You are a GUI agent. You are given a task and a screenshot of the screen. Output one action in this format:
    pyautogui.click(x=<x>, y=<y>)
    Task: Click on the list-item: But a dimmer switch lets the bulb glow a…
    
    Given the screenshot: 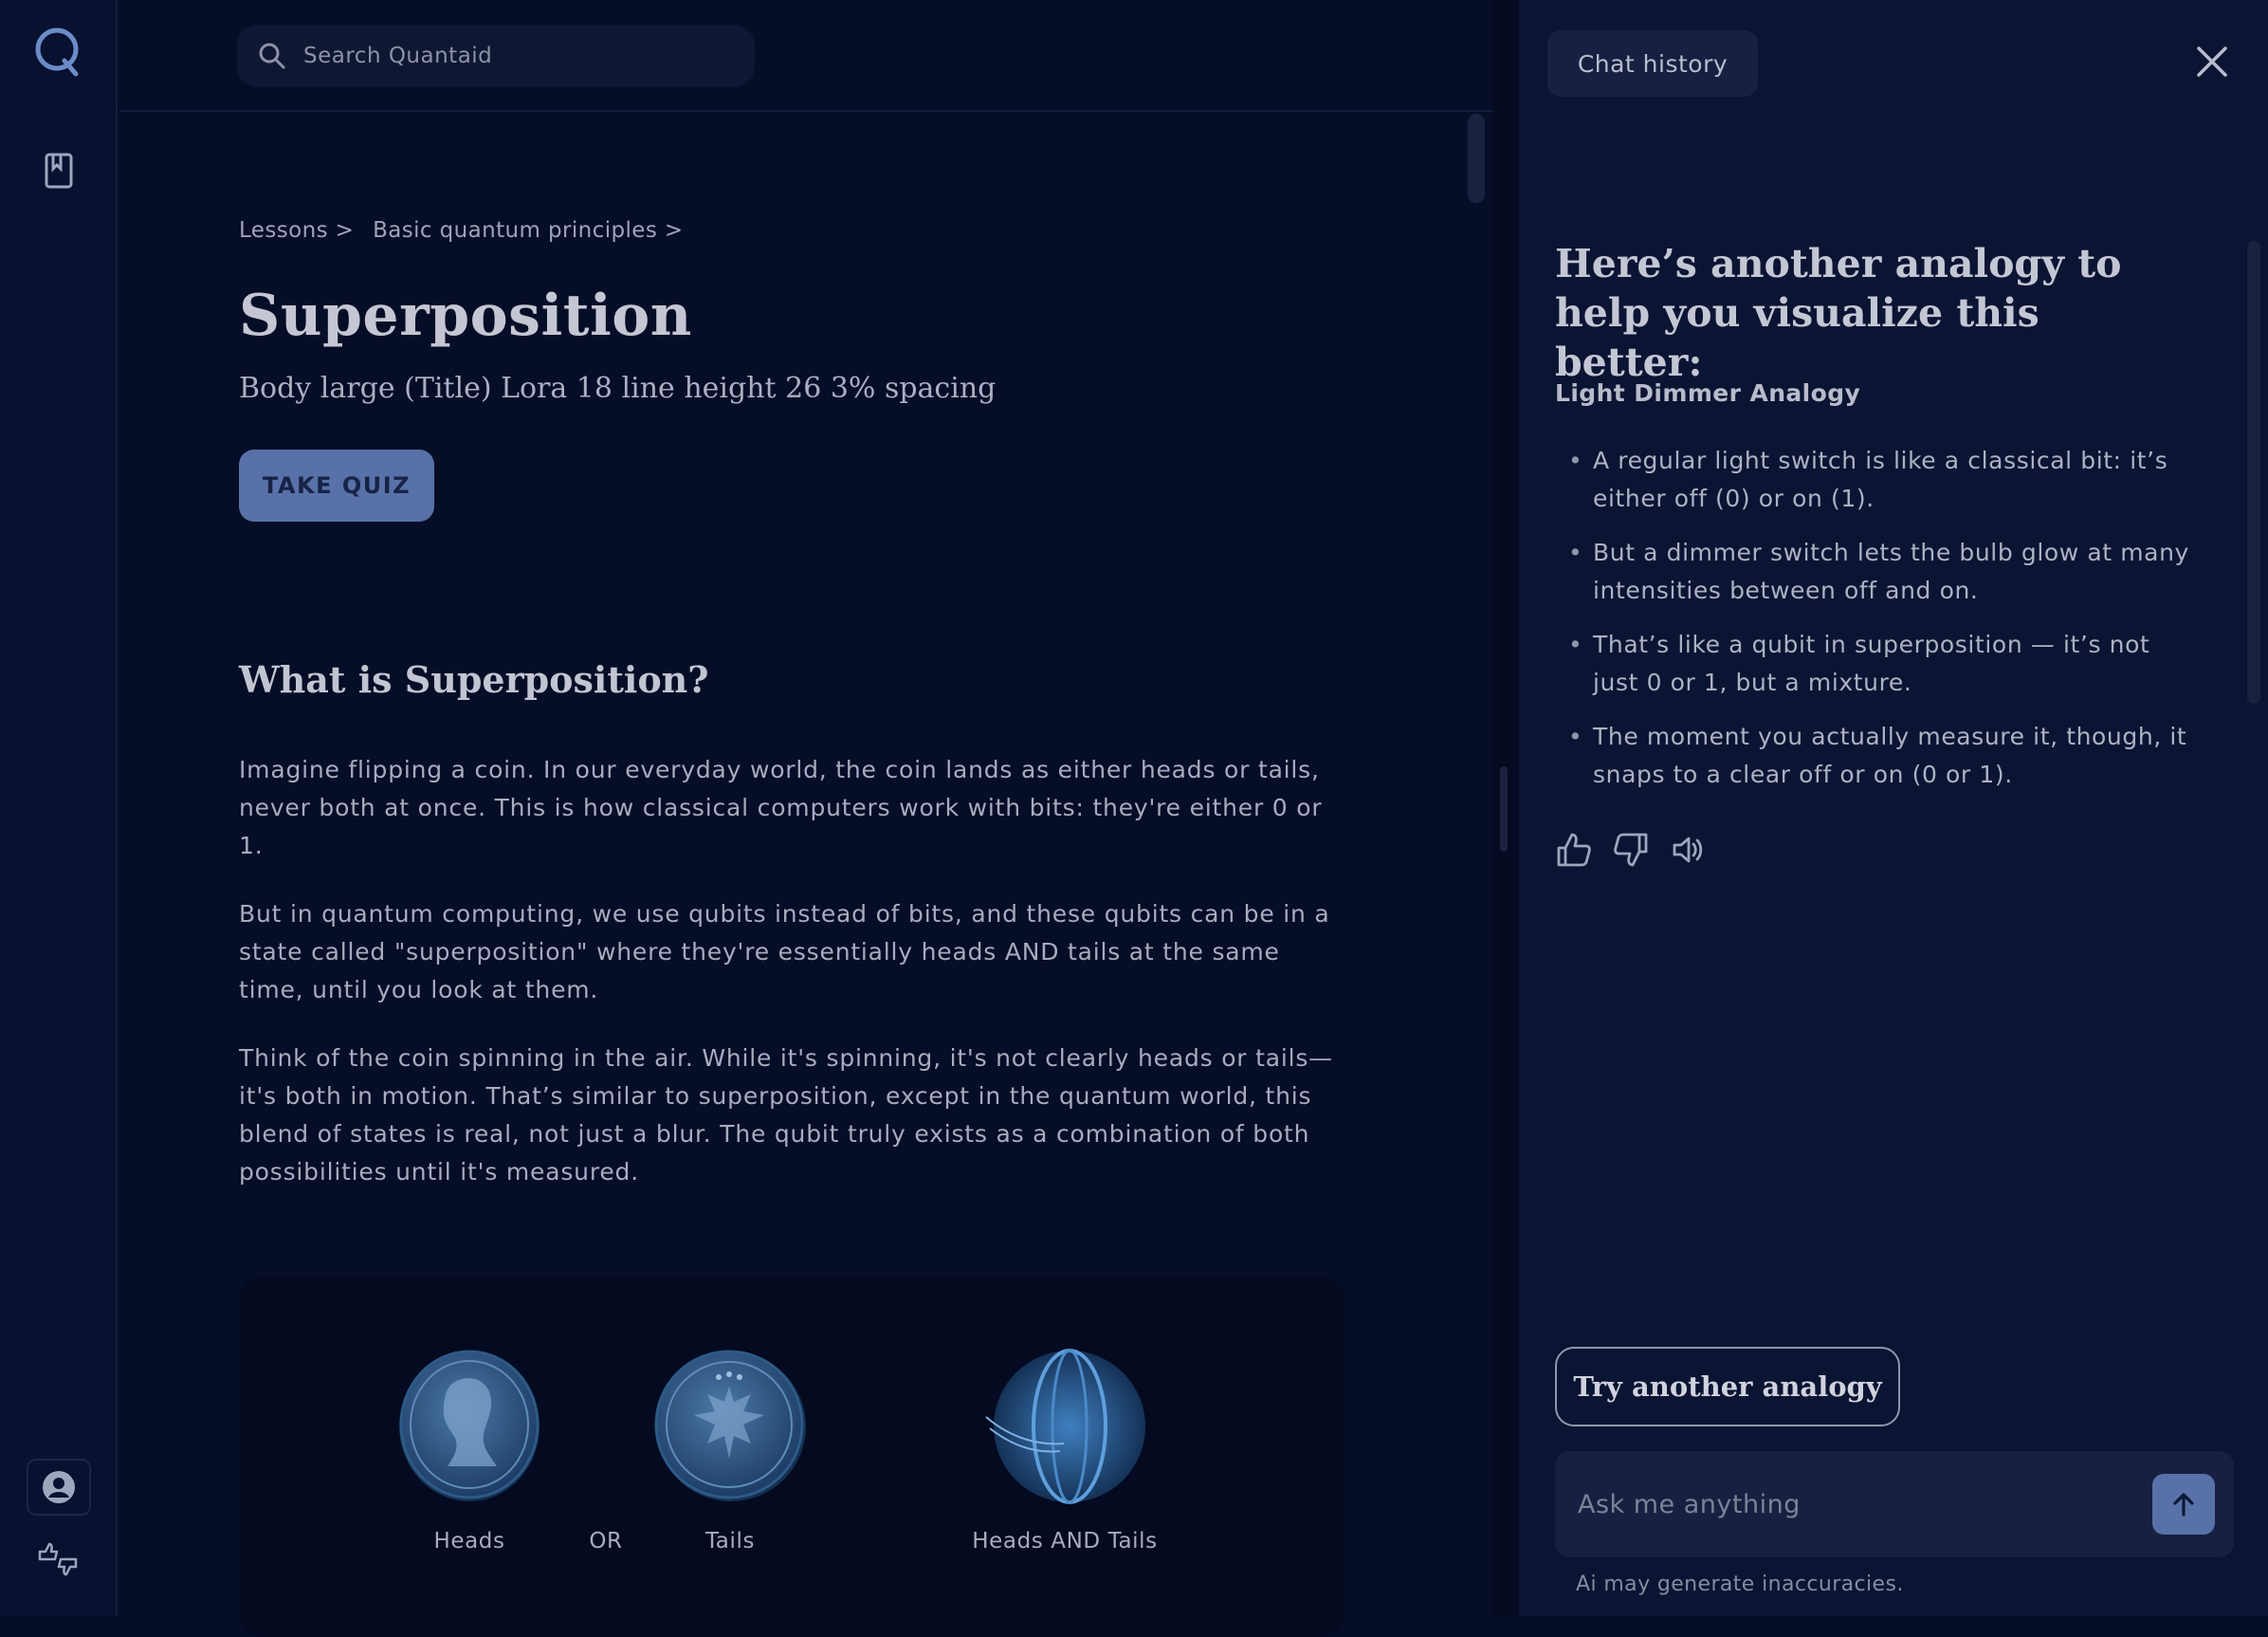 What is the action you would take?
    pyautogui.click(x=1878, y=572)
    